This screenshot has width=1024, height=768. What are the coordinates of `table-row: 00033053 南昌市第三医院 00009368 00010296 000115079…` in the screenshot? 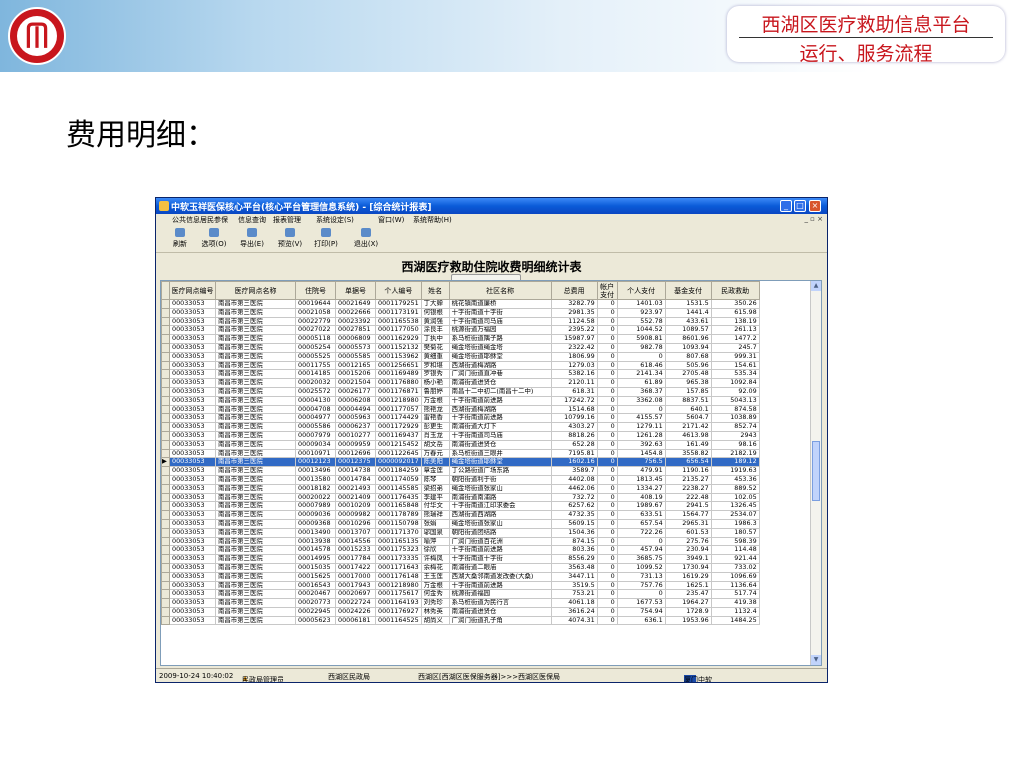 It's located at (460, 523).